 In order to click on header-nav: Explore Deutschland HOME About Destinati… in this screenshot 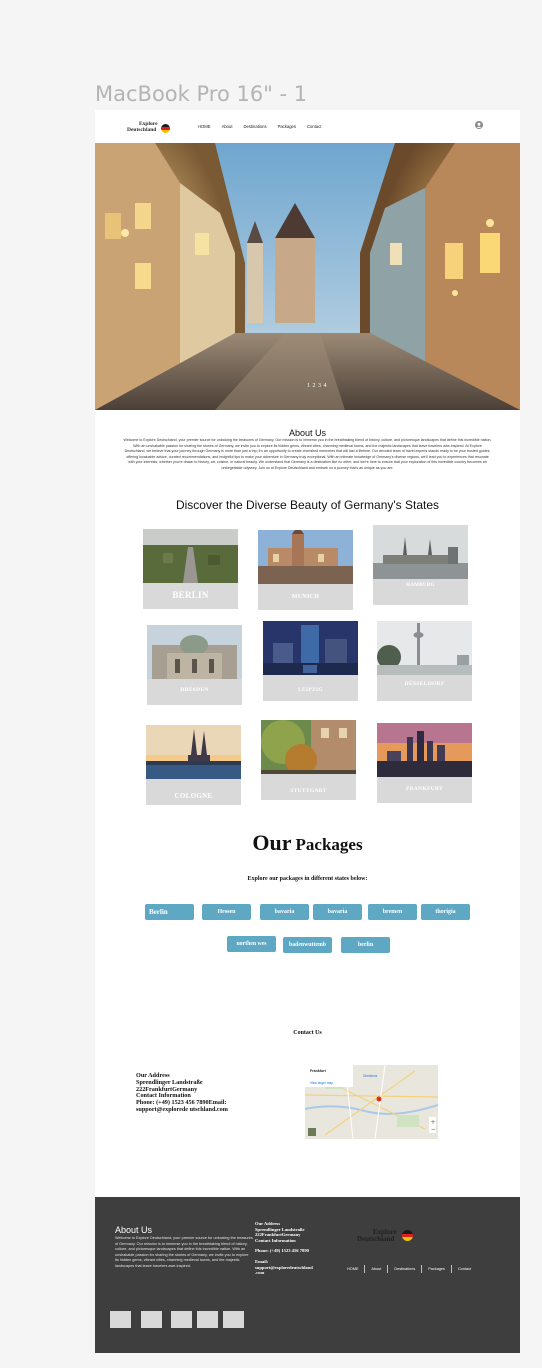, I will do `click(307, 126)`.